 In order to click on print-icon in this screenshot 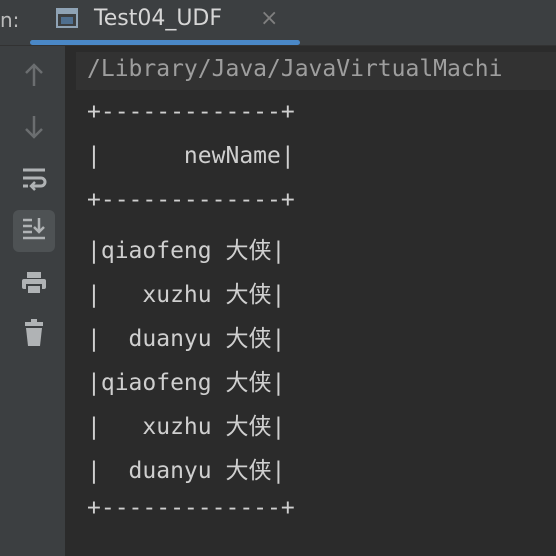, I will do `click(34, 285)`.